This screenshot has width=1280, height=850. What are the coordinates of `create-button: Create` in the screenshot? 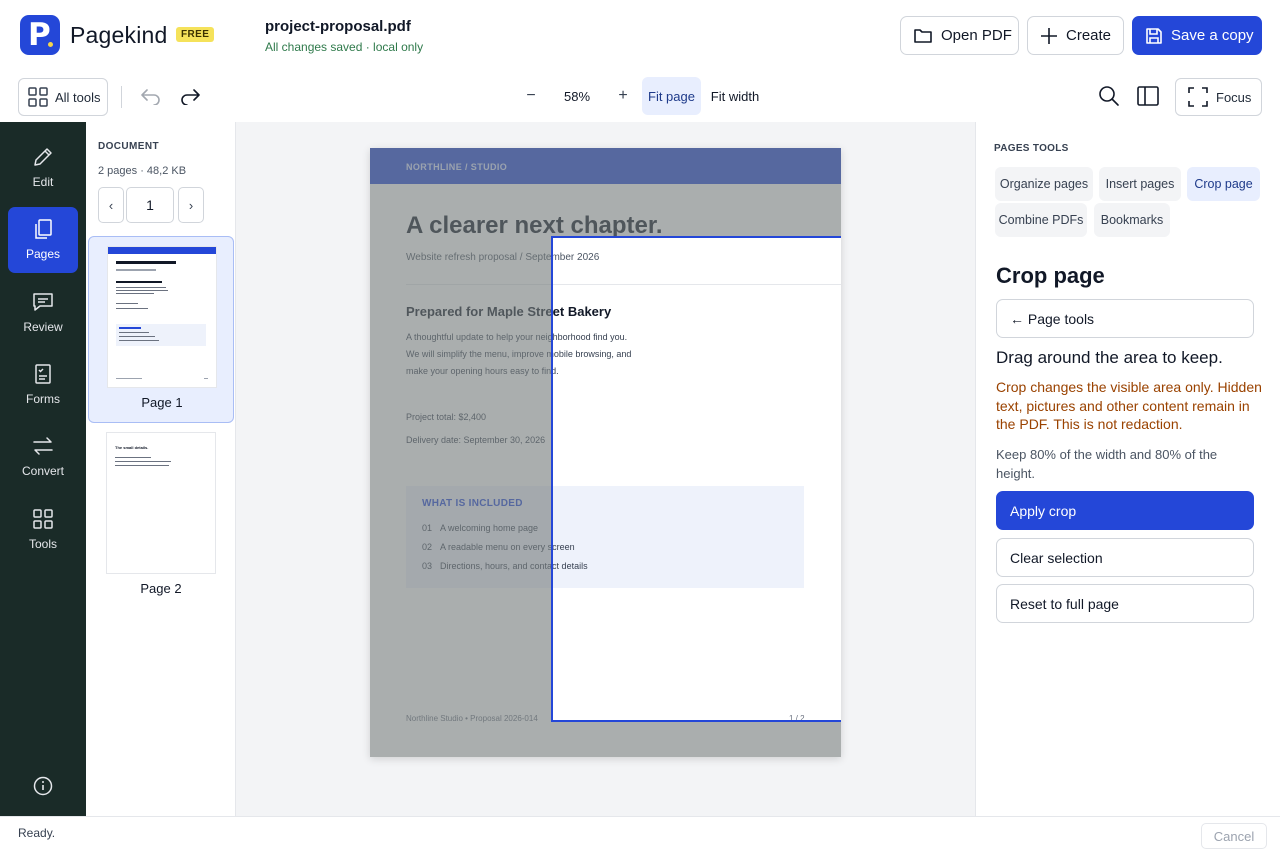 It's located at (1075, 35).